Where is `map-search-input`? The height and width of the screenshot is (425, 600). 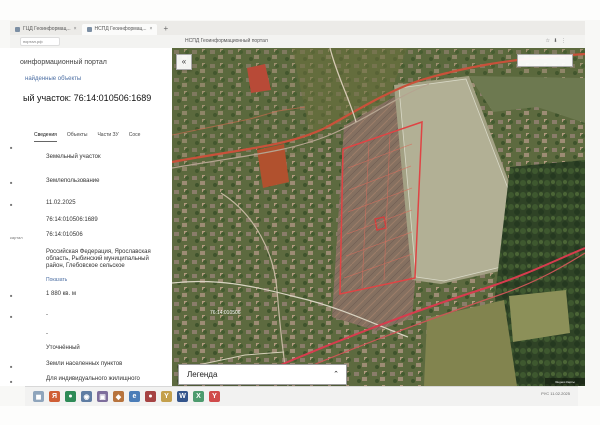 map-search-input is located at coordinates (545, 60).